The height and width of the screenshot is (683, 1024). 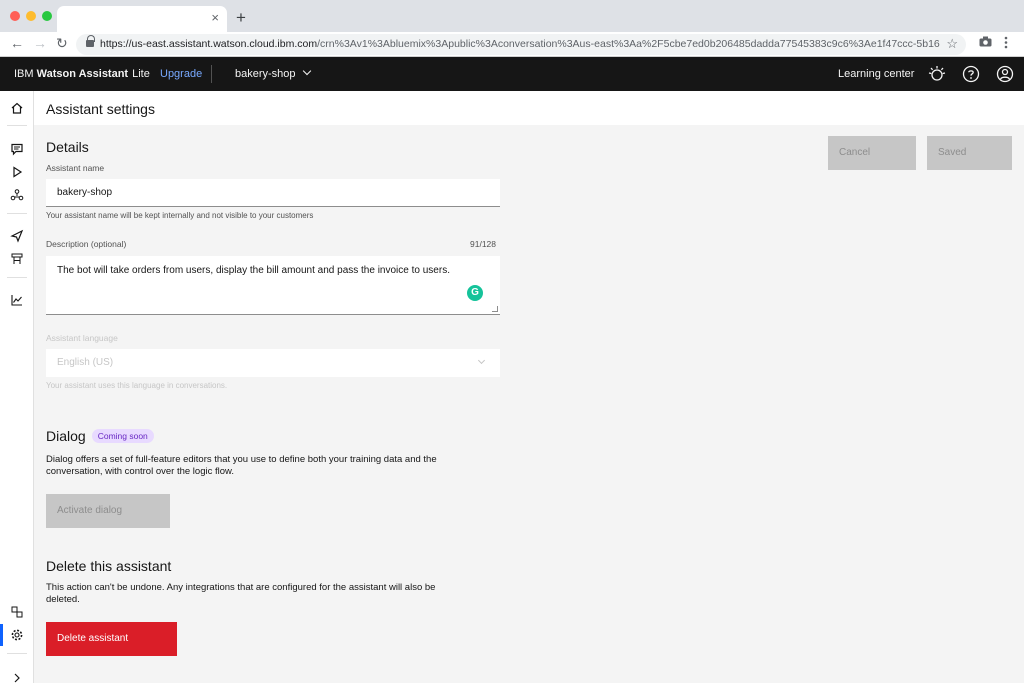 I want to click on preview-icon, so click(x=17, y=172).